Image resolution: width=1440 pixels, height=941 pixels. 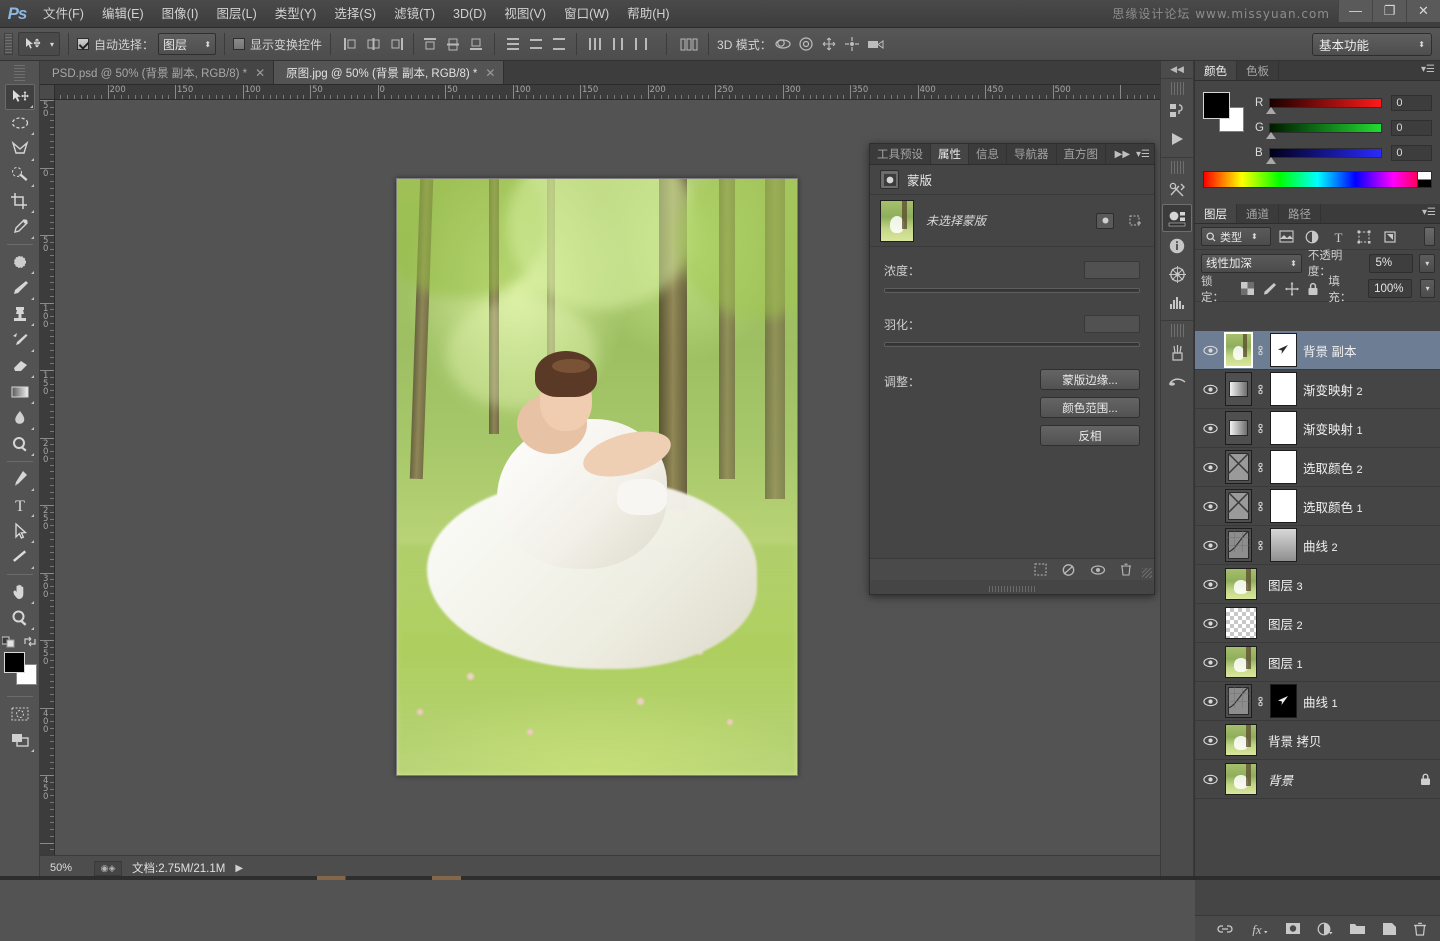 I want to click on pen-tool, so click(x=20, y=479).